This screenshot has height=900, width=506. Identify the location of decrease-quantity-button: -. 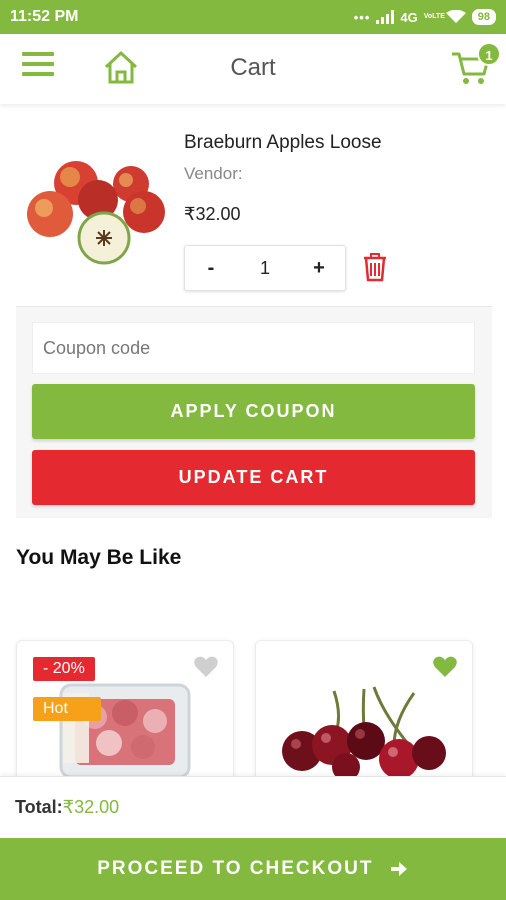
(211, 268).